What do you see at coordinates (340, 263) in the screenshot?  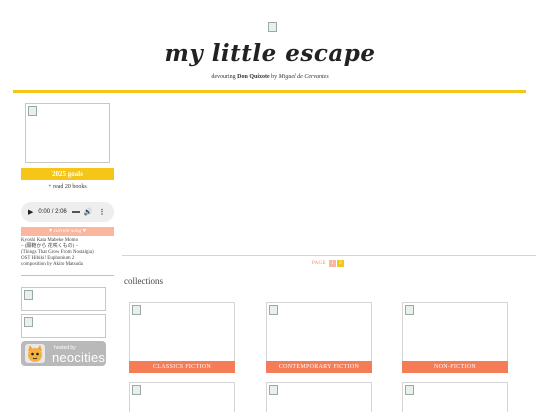 I see `page-link-2: 2` at bounding box center [340, 263].